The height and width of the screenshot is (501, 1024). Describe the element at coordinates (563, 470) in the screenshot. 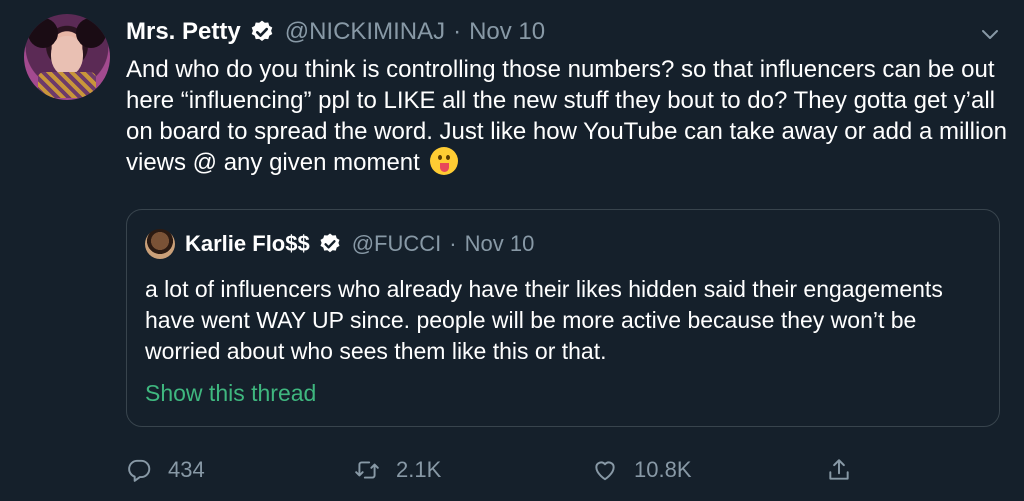

I see `tweet-actions: 434 2.1K 10.8K` at that location.